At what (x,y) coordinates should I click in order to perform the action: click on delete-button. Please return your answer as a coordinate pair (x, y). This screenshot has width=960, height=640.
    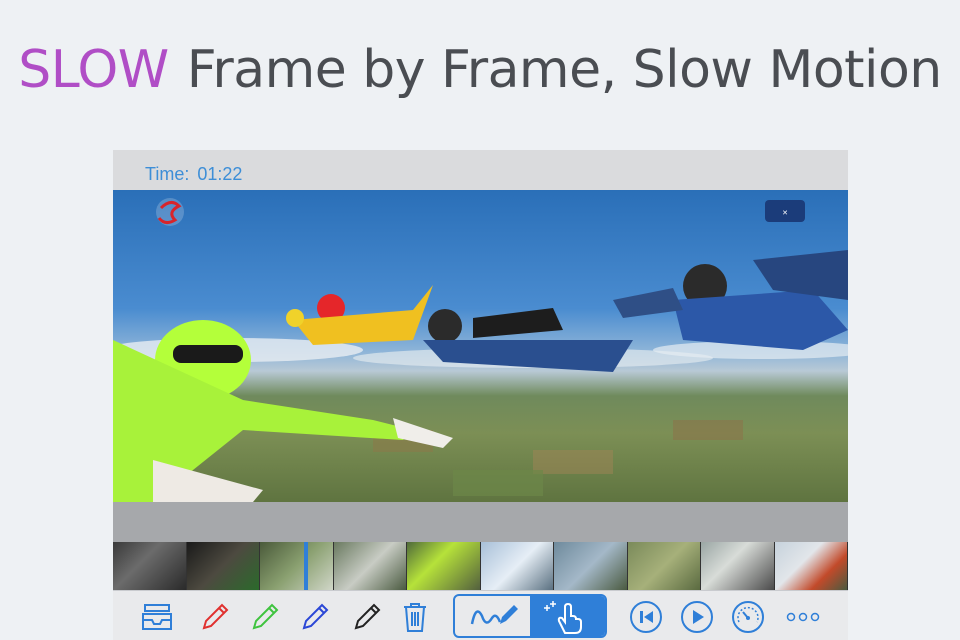
    Looking at the image, I should click on (415, 617).